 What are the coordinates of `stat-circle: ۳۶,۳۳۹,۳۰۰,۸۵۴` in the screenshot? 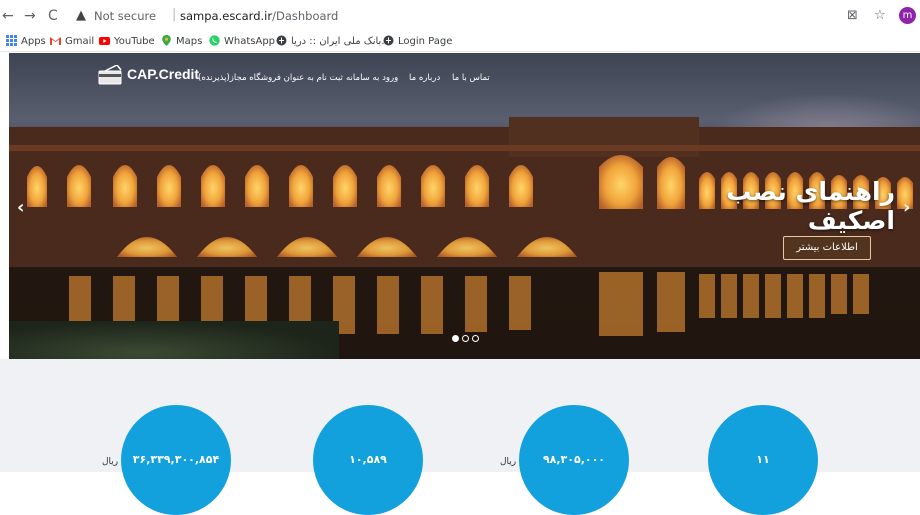 It's located at (176, 460).